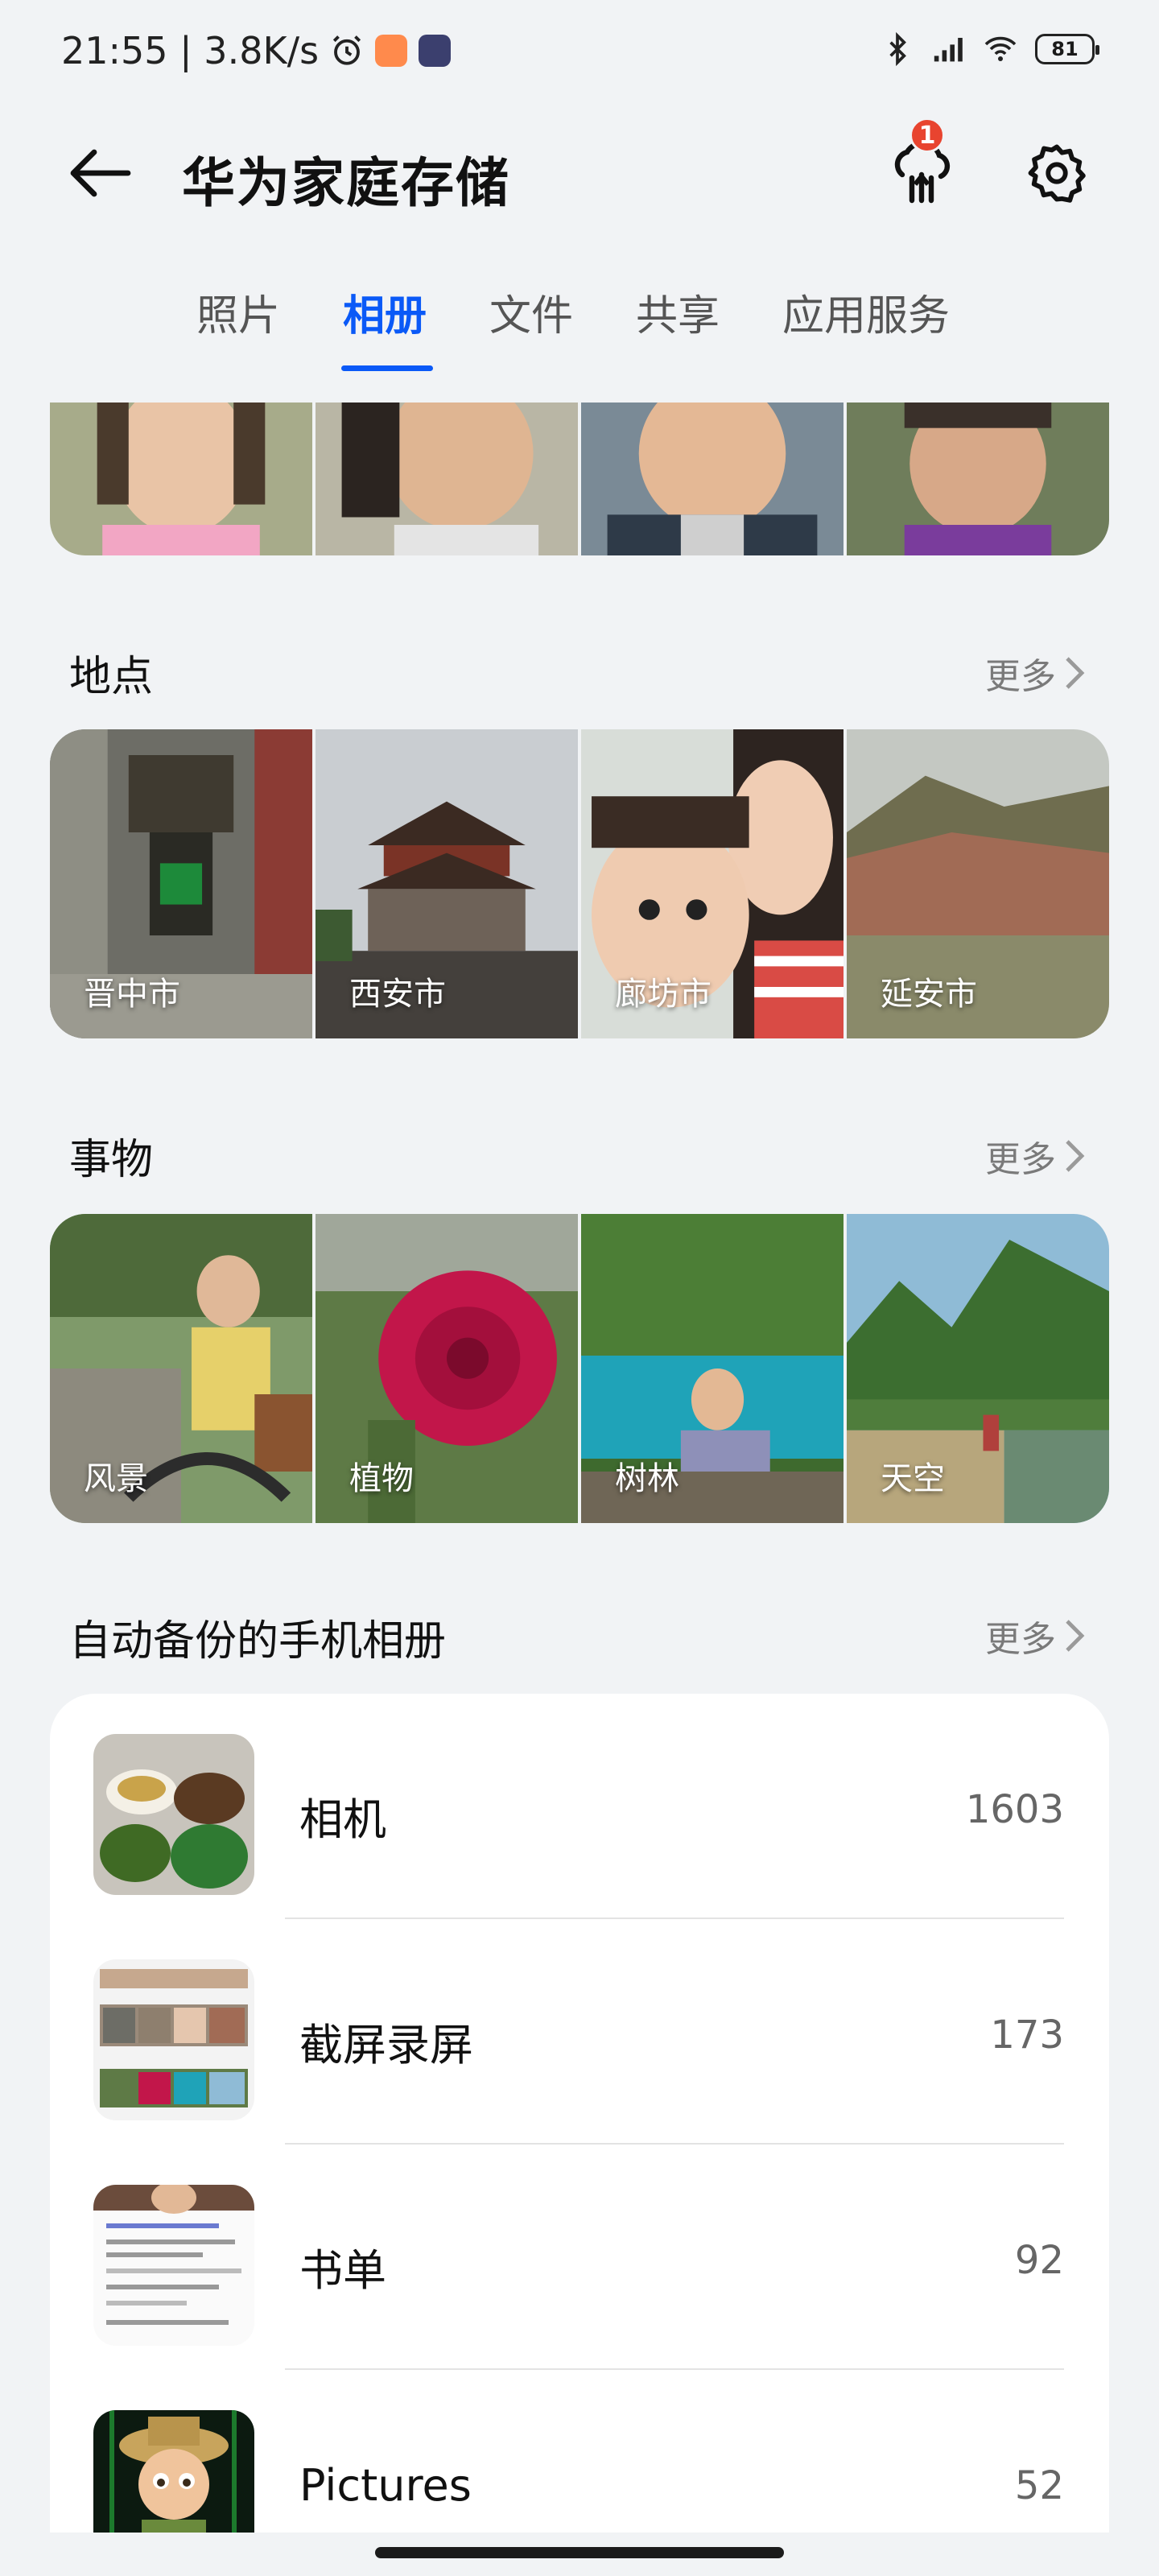  What do you see at coordinates (579, 53) in the screenshot?
I see `status-bar: 21:55 | 3.8K/s 81` at bounding box center [579, 53].